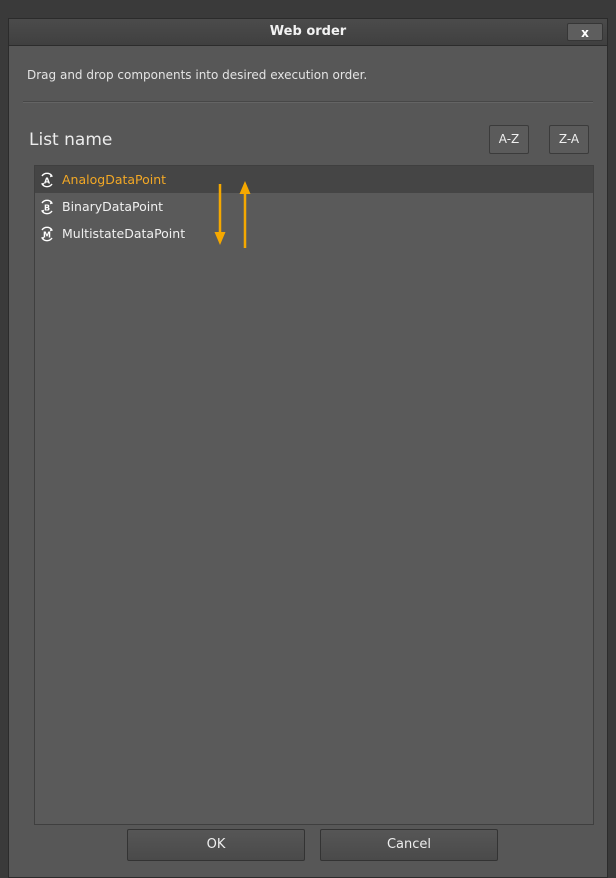 The image size is (616, 878). What do you see at coordinates (245, 214) in the screenshot?
I see `arrow-up-icon` at bounding box center [245, 214].